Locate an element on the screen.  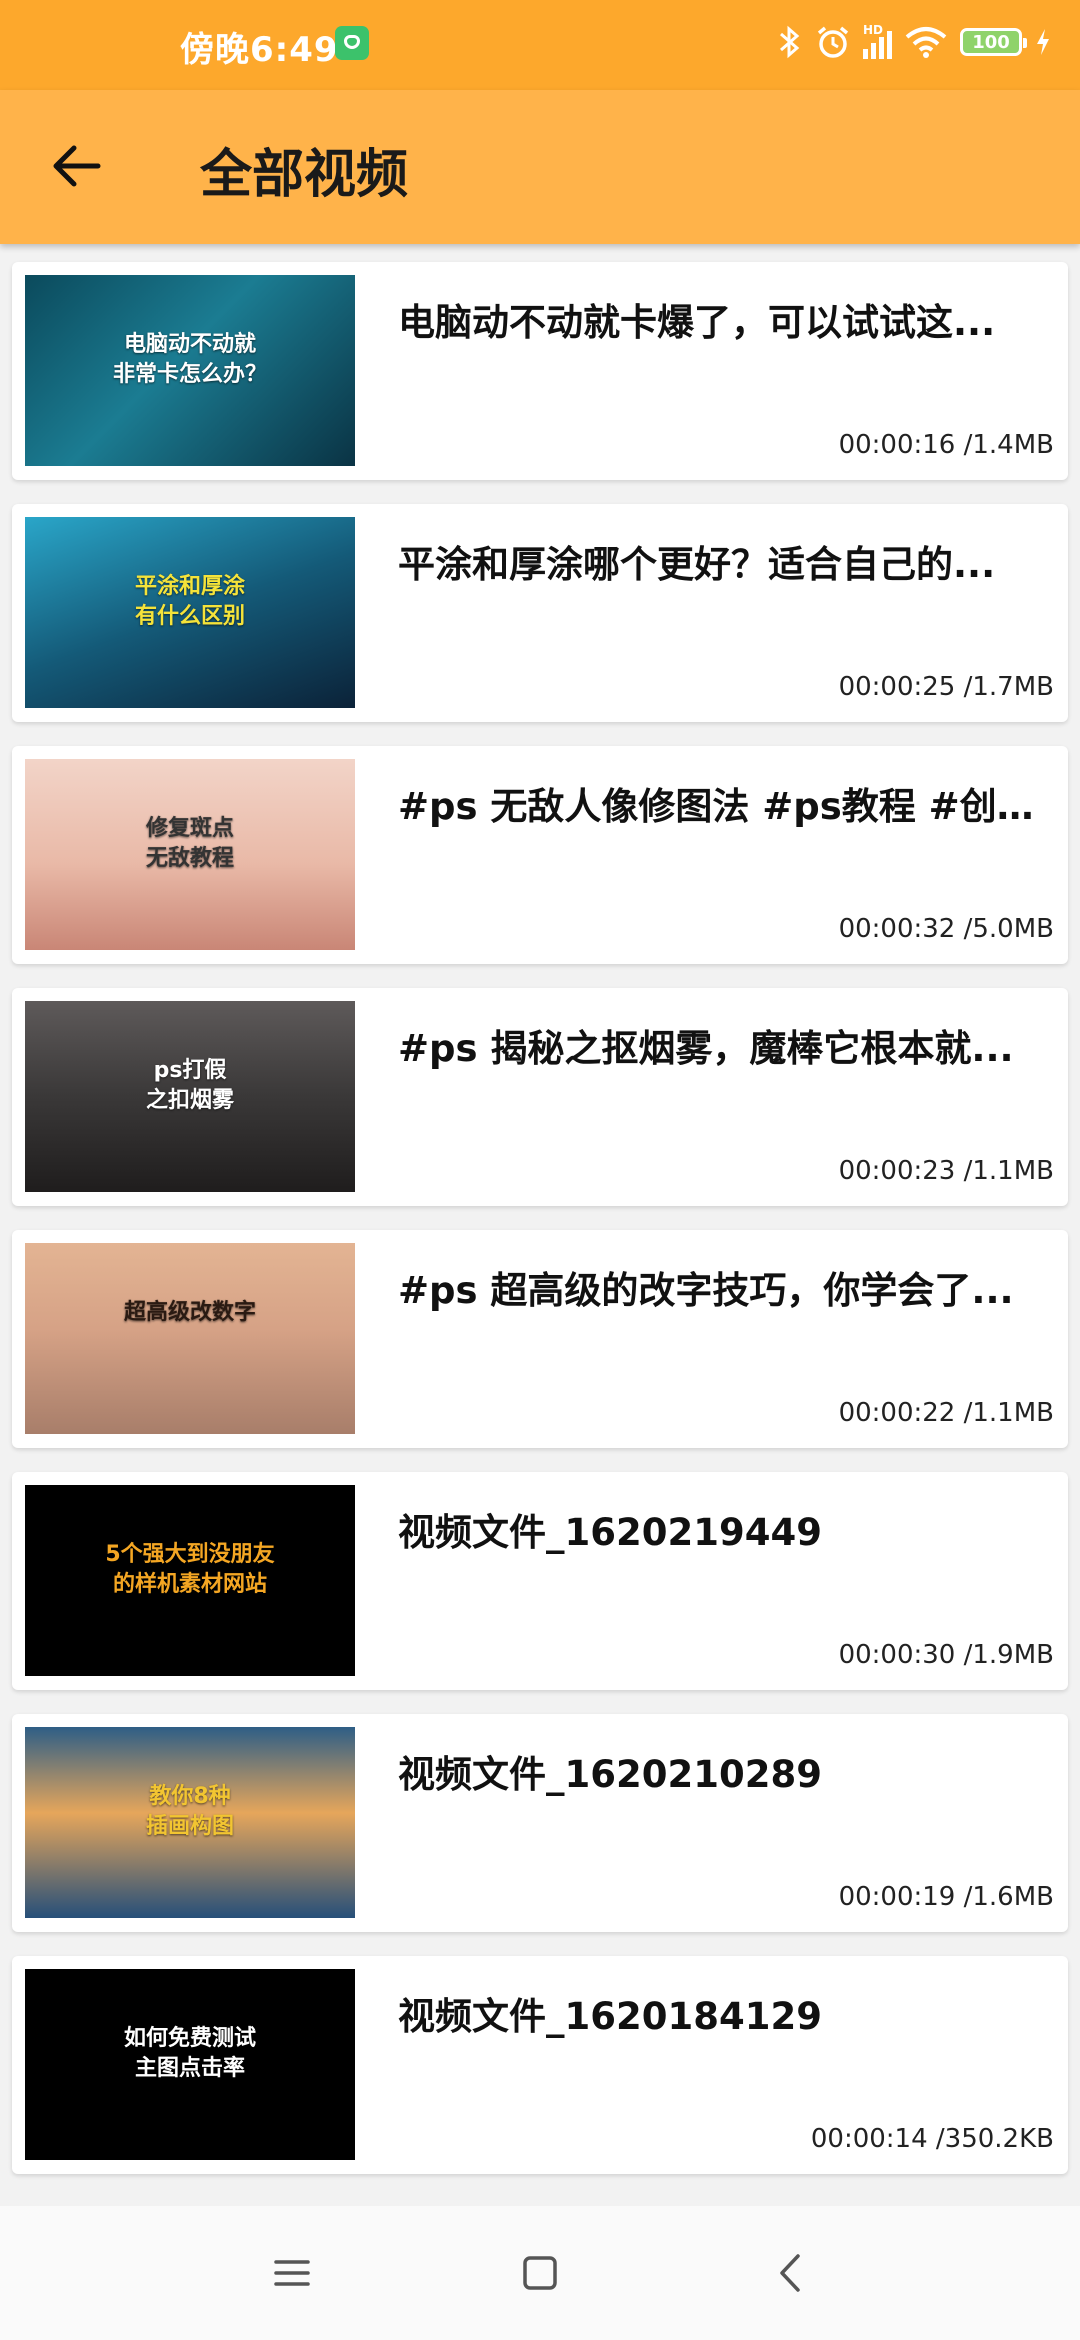
back-button is located at coordinates (80, 166).